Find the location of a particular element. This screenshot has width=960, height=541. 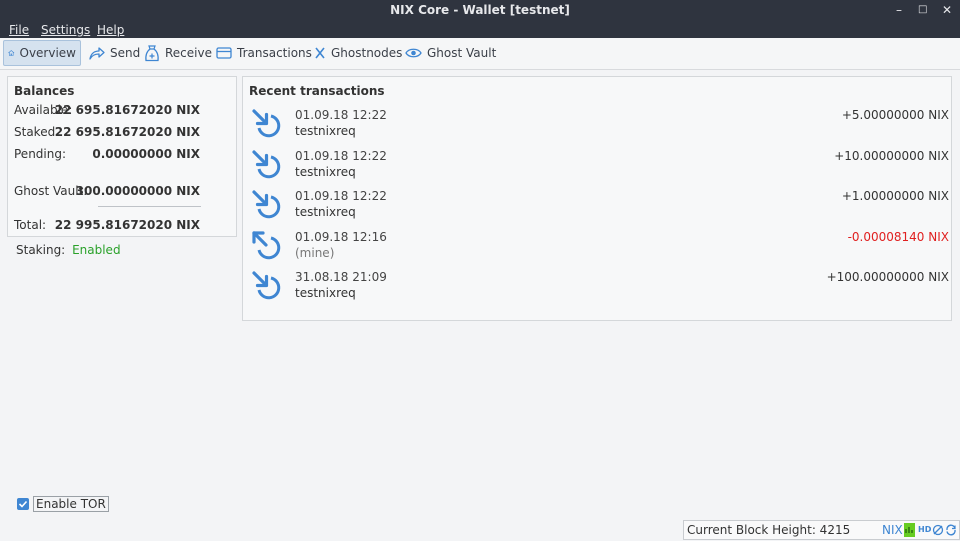

tab-overview: Overview is located at coordinates (42, 53).